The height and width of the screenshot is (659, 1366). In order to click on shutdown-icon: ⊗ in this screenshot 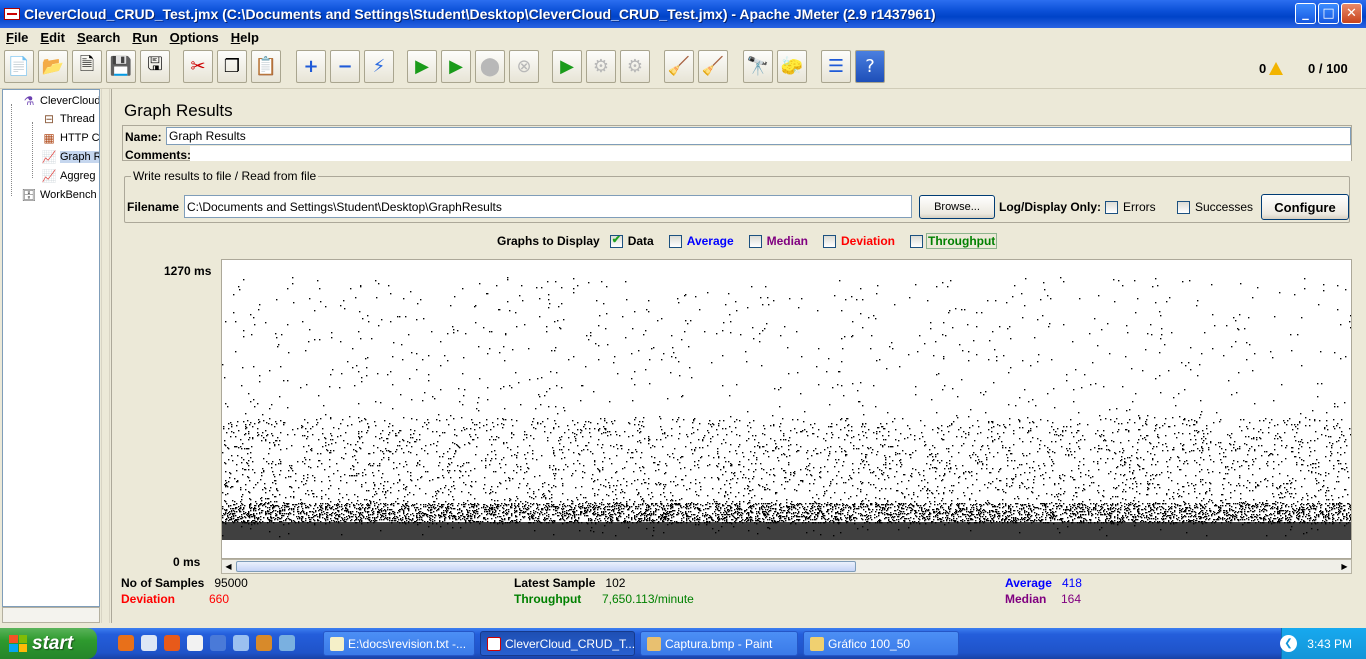, I will do `click(524, 66)`.